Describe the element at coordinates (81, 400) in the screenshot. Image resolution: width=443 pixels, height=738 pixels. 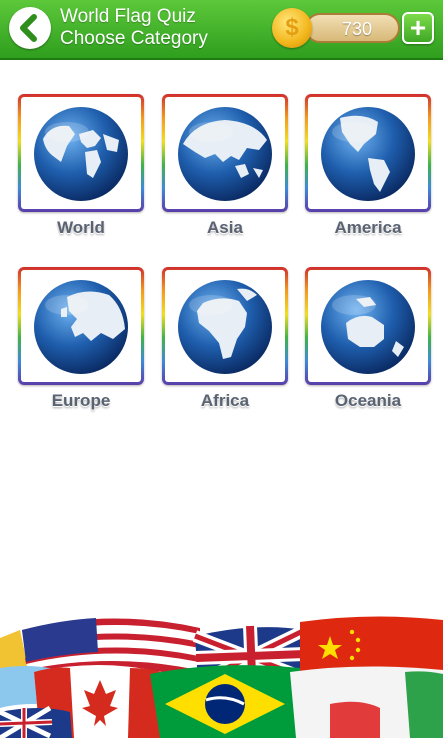
I see `category-label: Europe` at that location.